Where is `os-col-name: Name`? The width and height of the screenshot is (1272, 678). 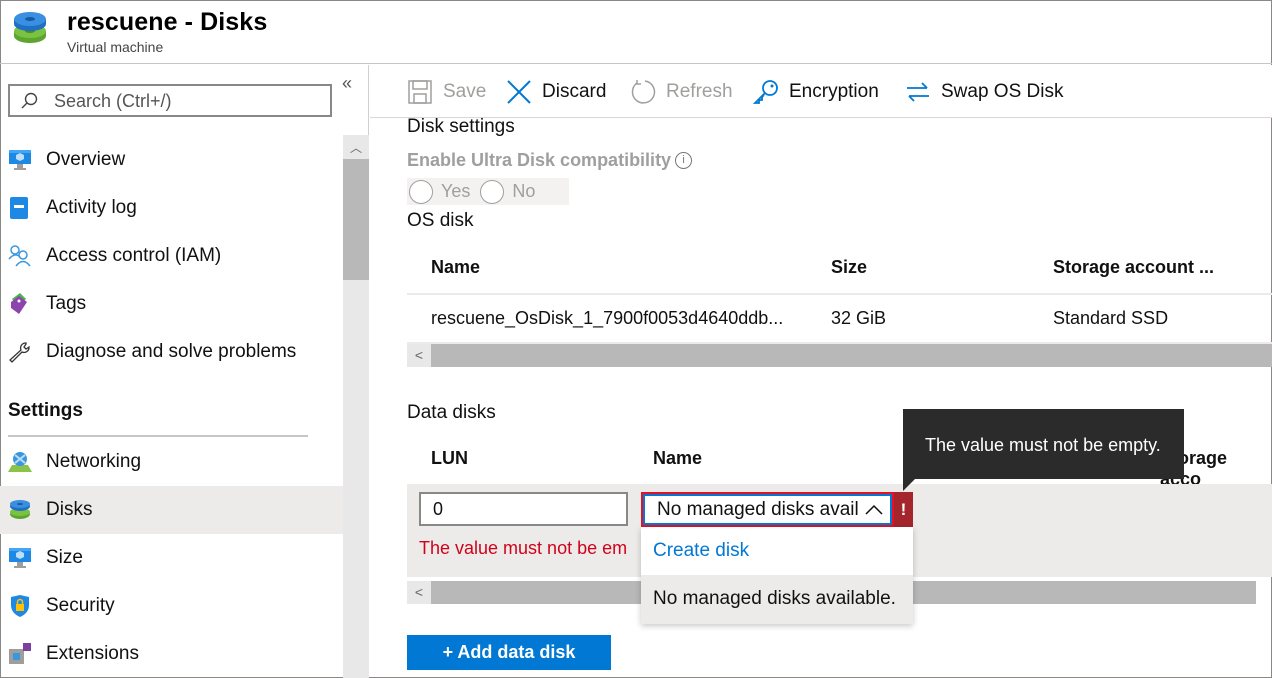
os-col-name: Name is located at coordinates (456, 267).